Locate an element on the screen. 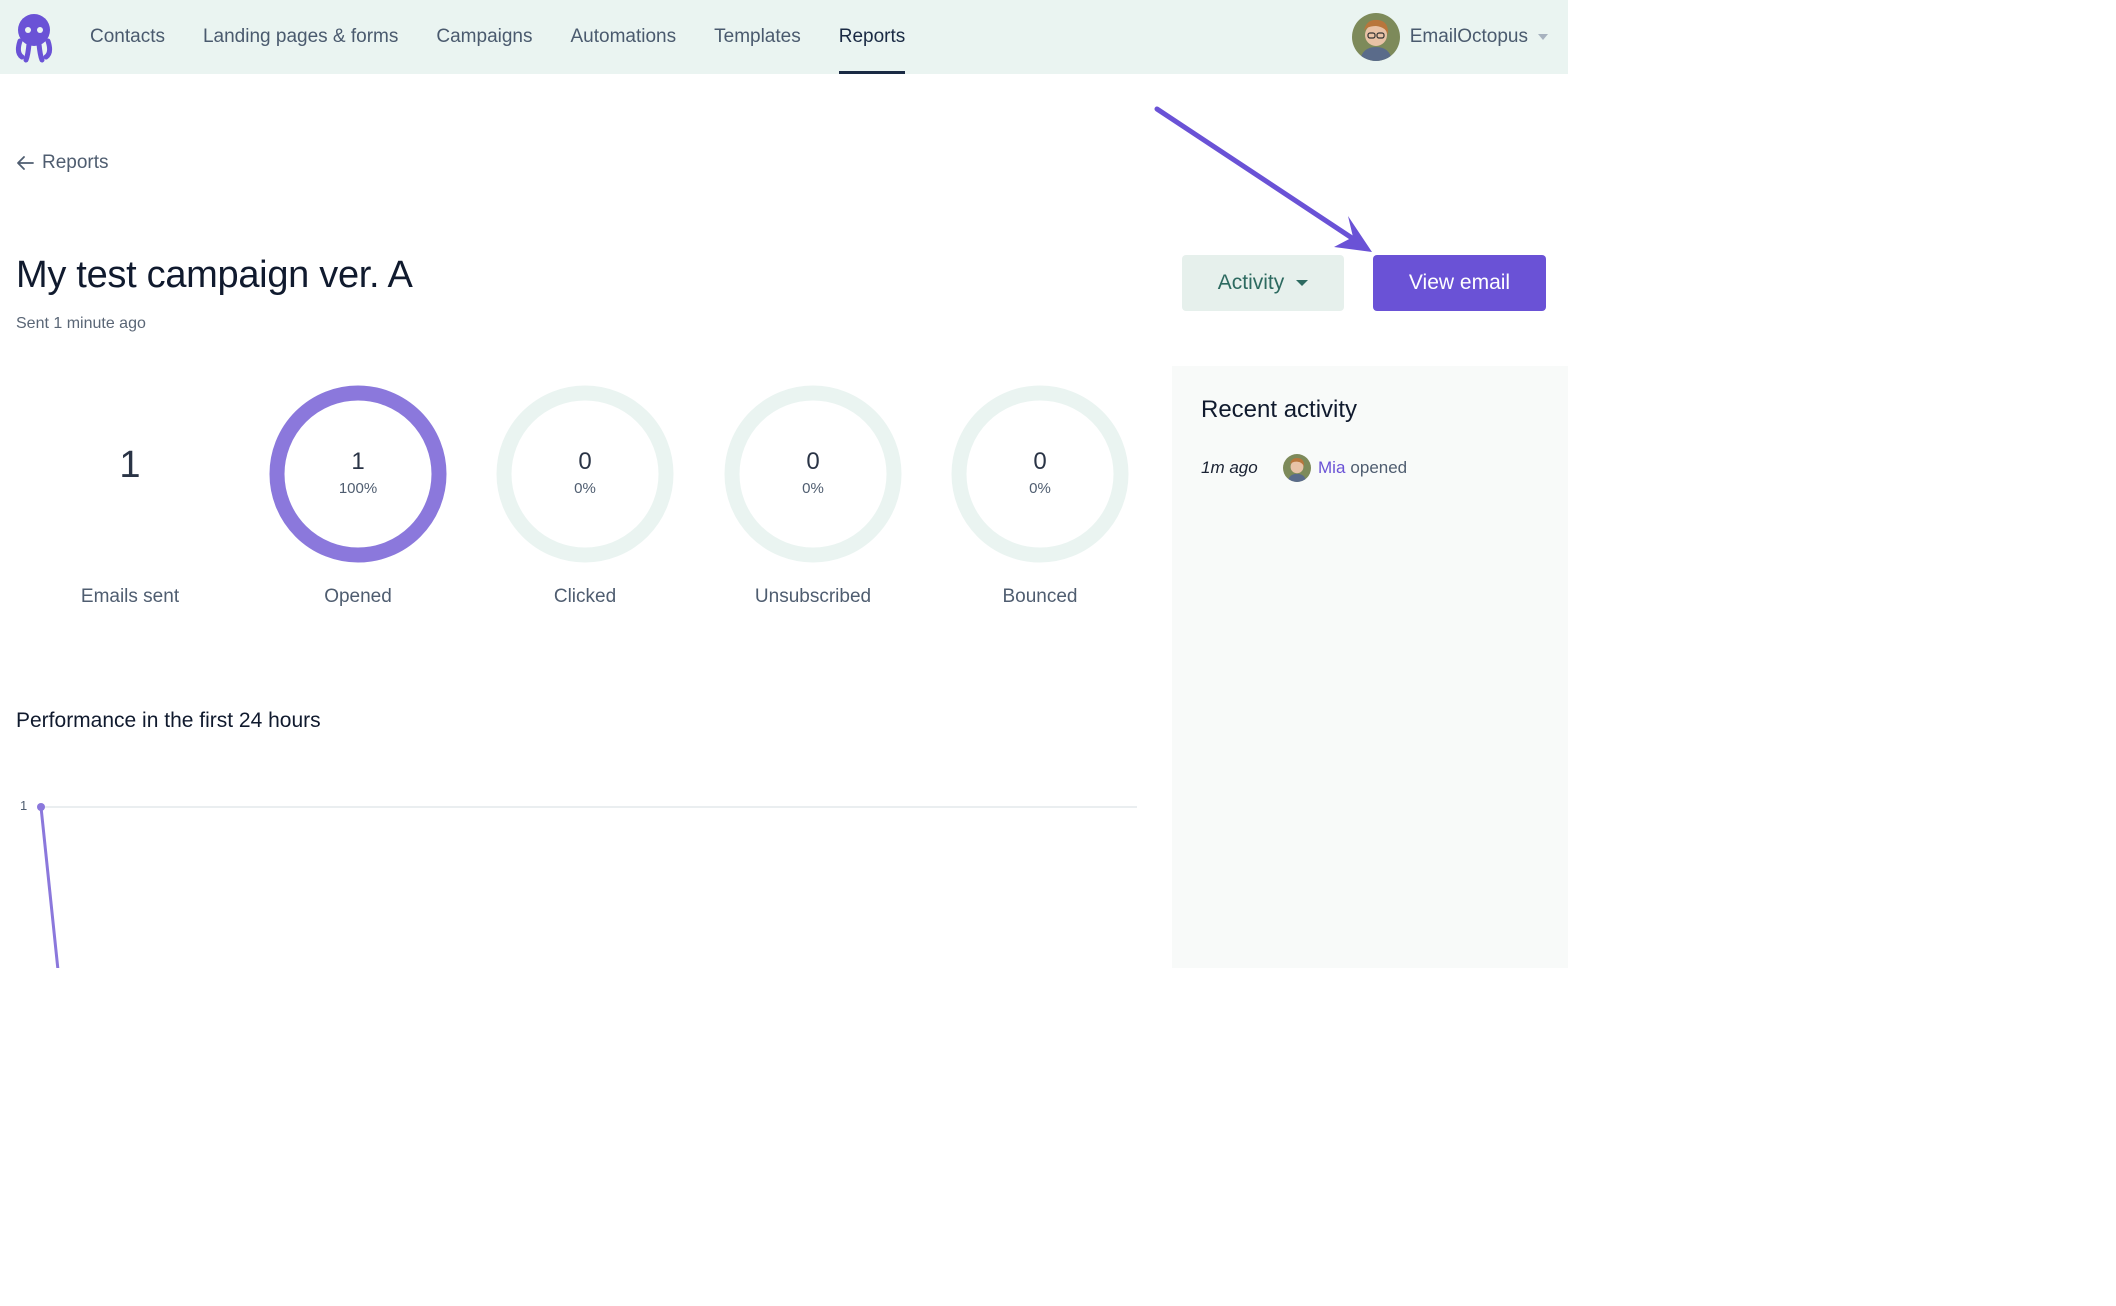 The image size is (2116, 1306). octopus-logo-icon is located at coordinates (34, 38).